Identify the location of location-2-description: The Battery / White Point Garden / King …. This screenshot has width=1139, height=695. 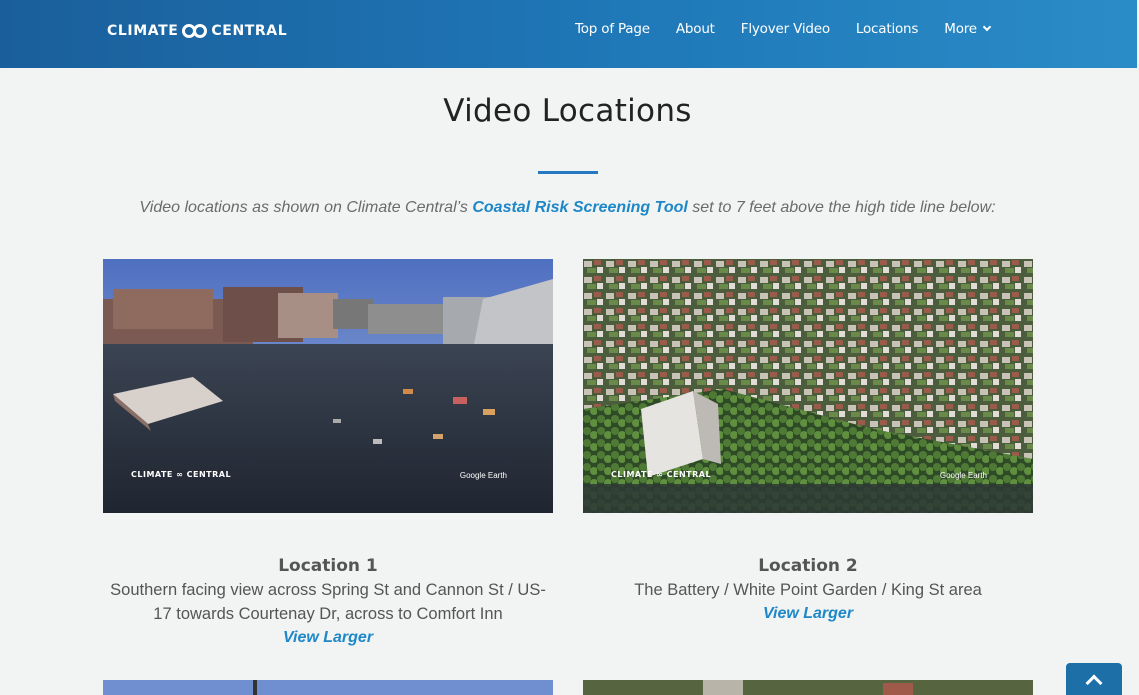
(808, 590).